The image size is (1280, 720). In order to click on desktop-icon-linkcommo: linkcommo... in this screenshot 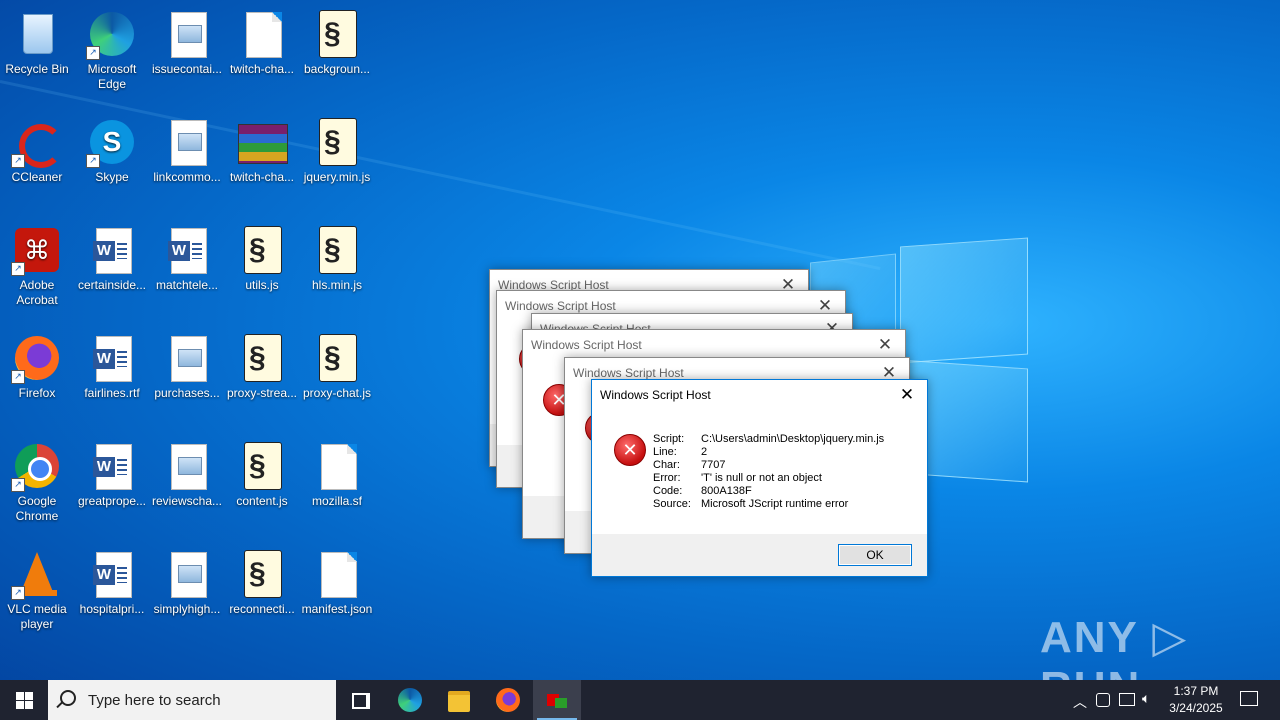, I will do `click(187, 164)`.